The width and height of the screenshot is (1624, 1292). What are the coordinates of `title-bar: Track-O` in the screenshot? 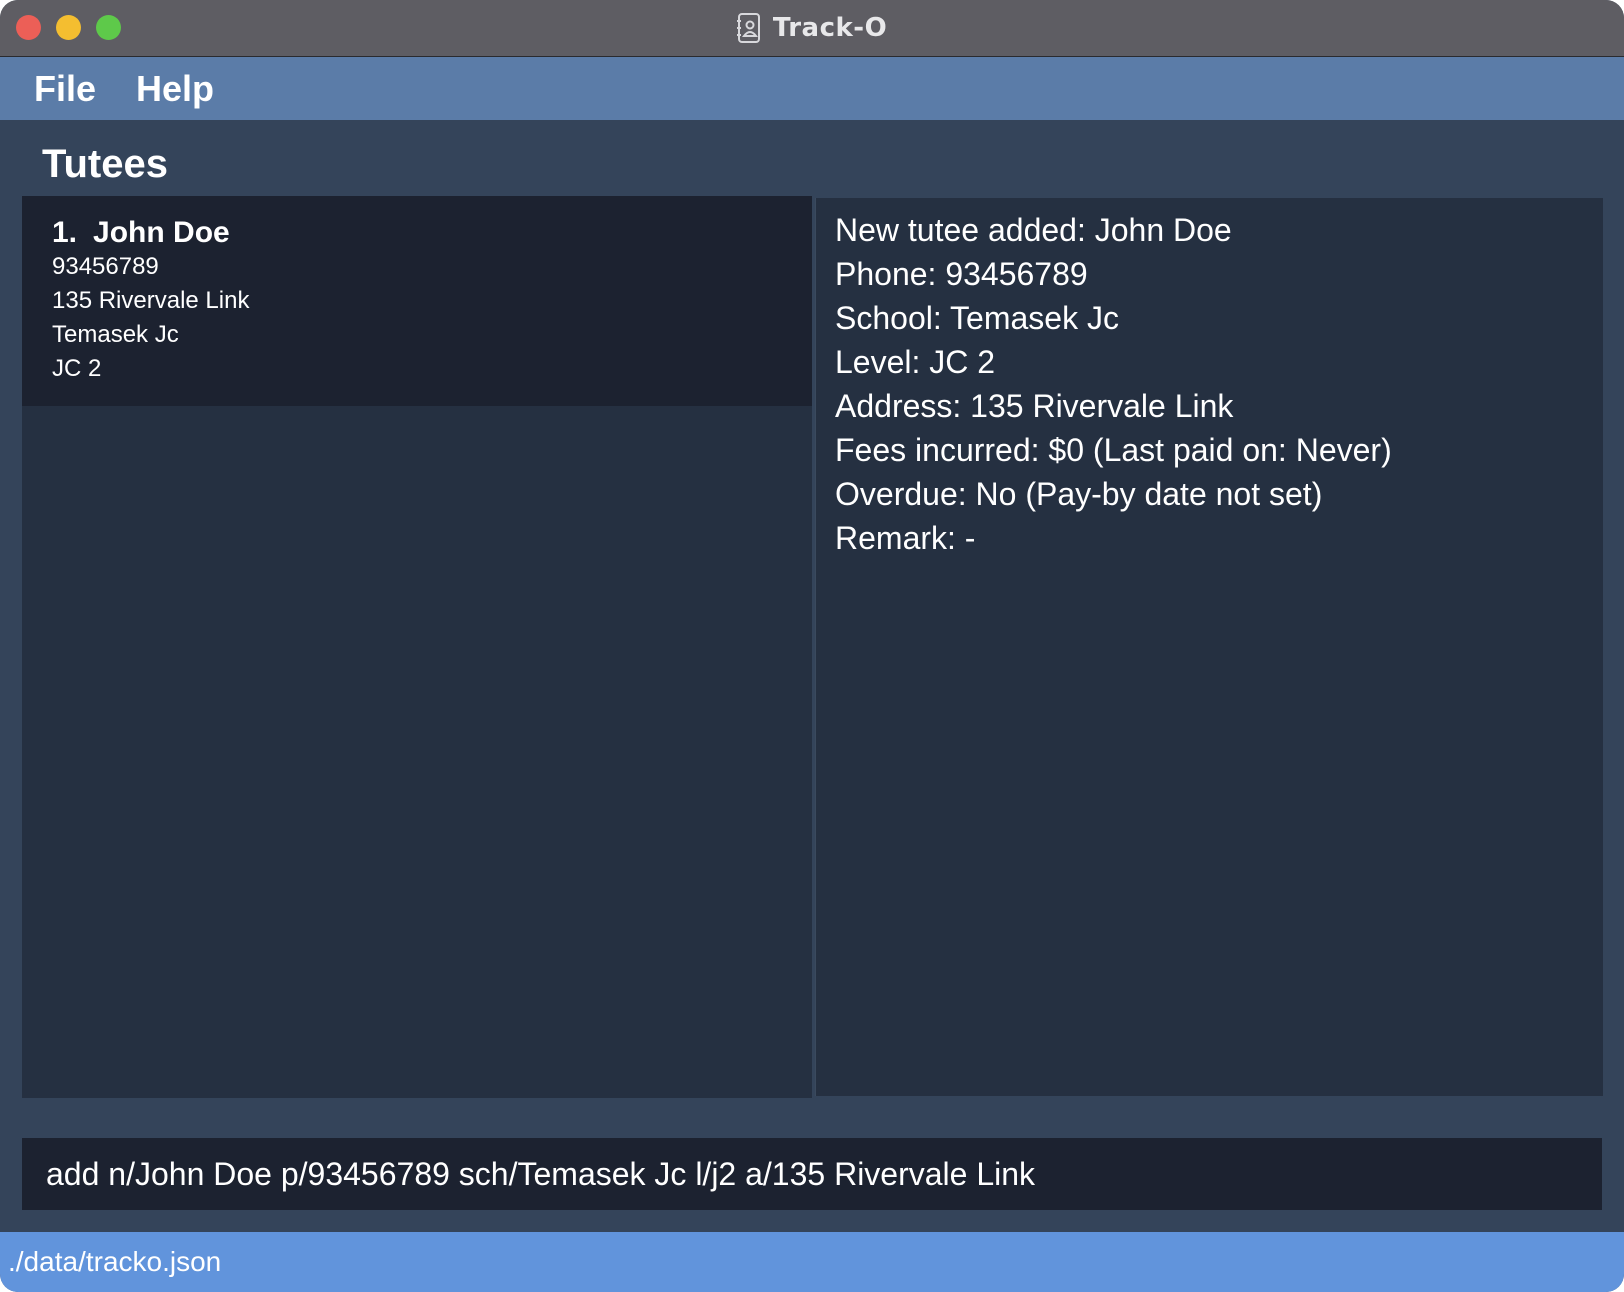 It's located at (812, 28).